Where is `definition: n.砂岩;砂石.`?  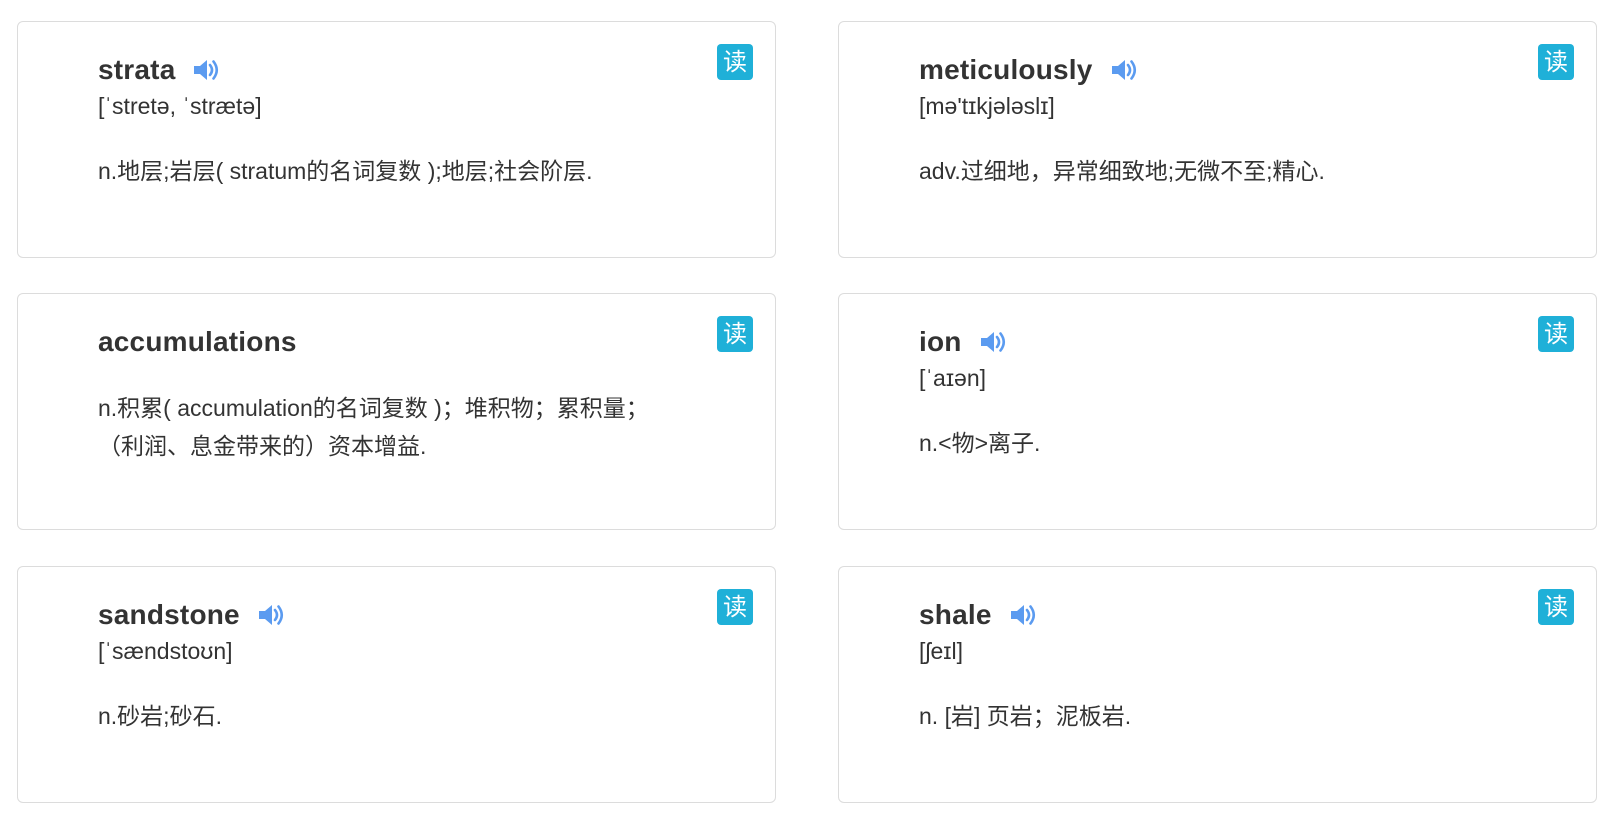 definition: n.砂岩;砂石. is located at coordinates (160, 716).